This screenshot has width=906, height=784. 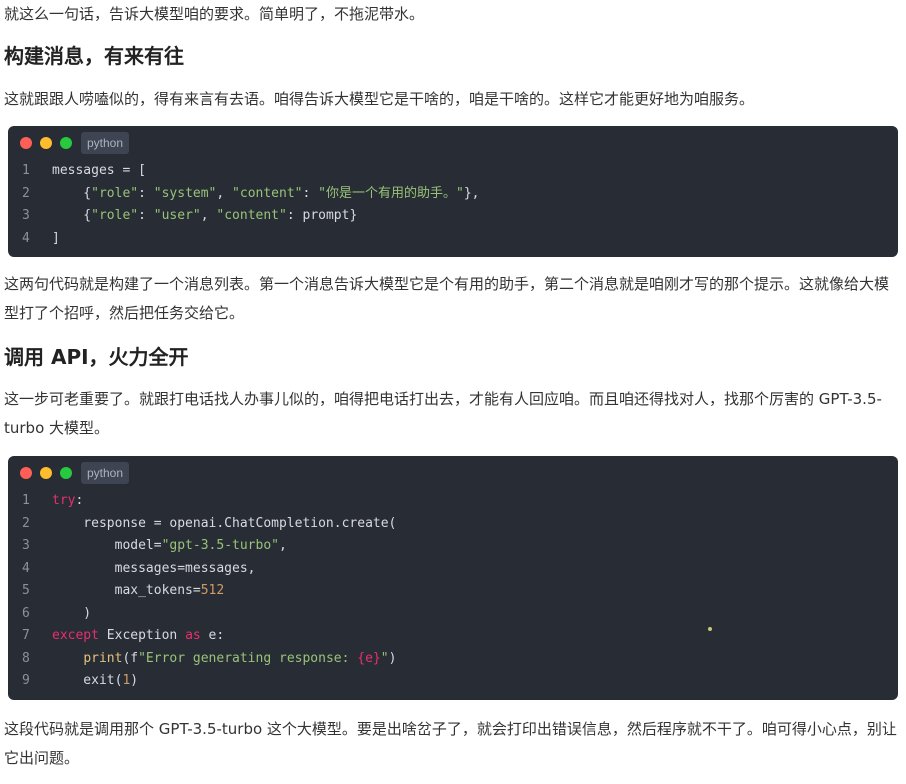 What do you see at coordinates (212, 635) in the screenshot?
I see `code-token: e:` at bounding box center [212, 635].